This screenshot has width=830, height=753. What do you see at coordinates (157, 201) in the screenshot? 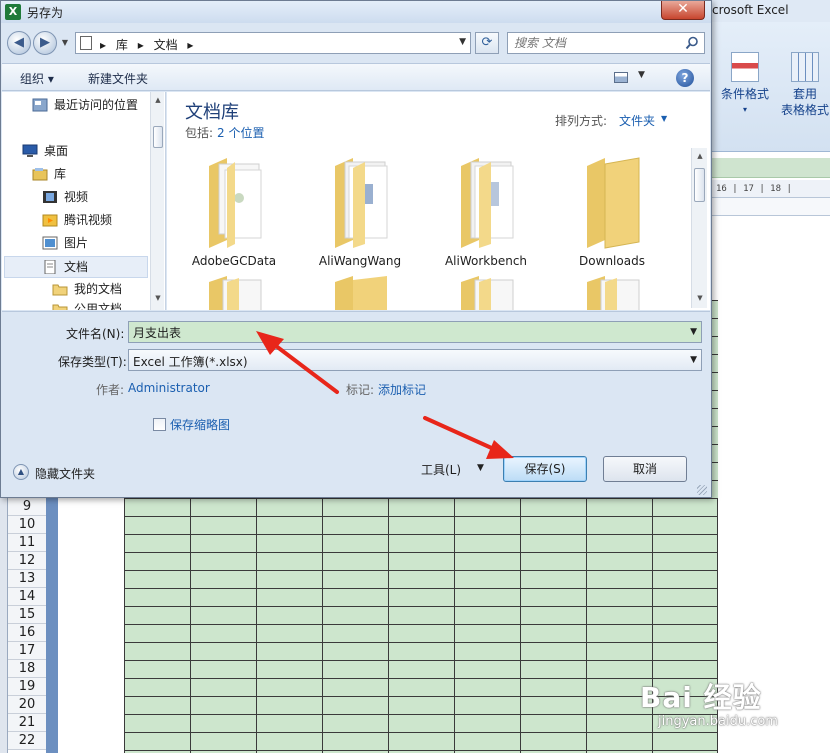
I see `navigation-scrollbar: ▲ ▼` at bounding box center [157, 201].